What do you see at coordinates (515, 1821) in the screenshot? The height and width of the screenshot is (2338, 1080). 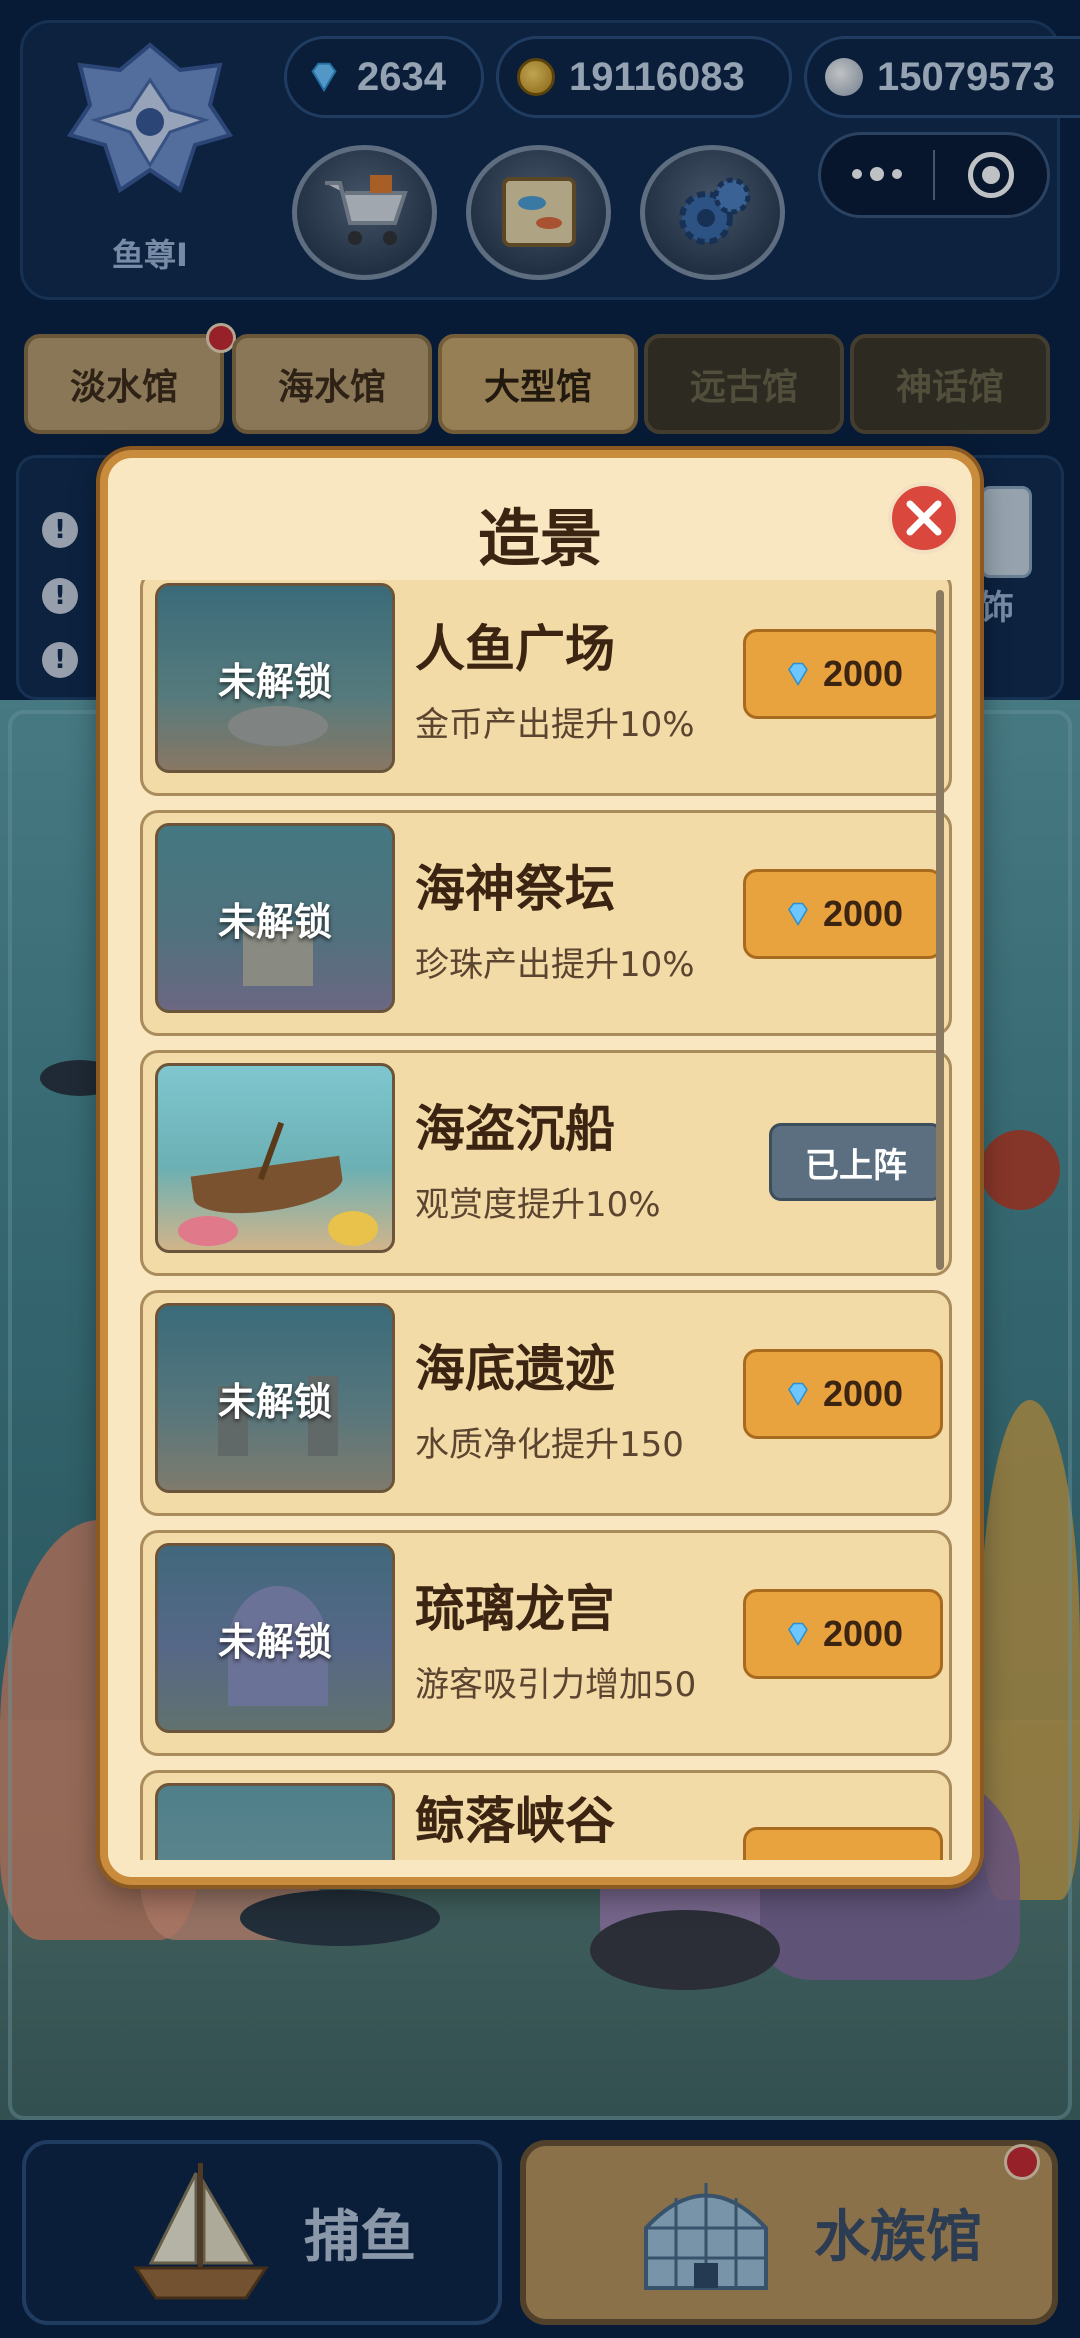 I see `scenery-name: 鲸落峡谷` at bounding box center [515, 1821].